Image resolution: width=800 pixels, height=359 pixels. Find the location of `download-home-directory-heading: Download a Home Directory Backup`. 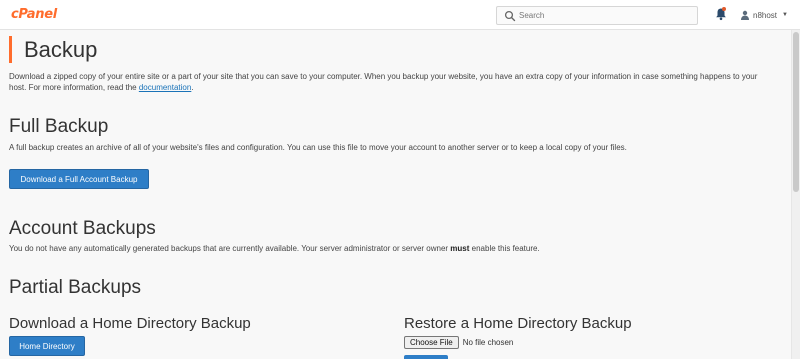

download-home-directory-heading: Download a Home Directory Backup is located at coordinates (130, 323).